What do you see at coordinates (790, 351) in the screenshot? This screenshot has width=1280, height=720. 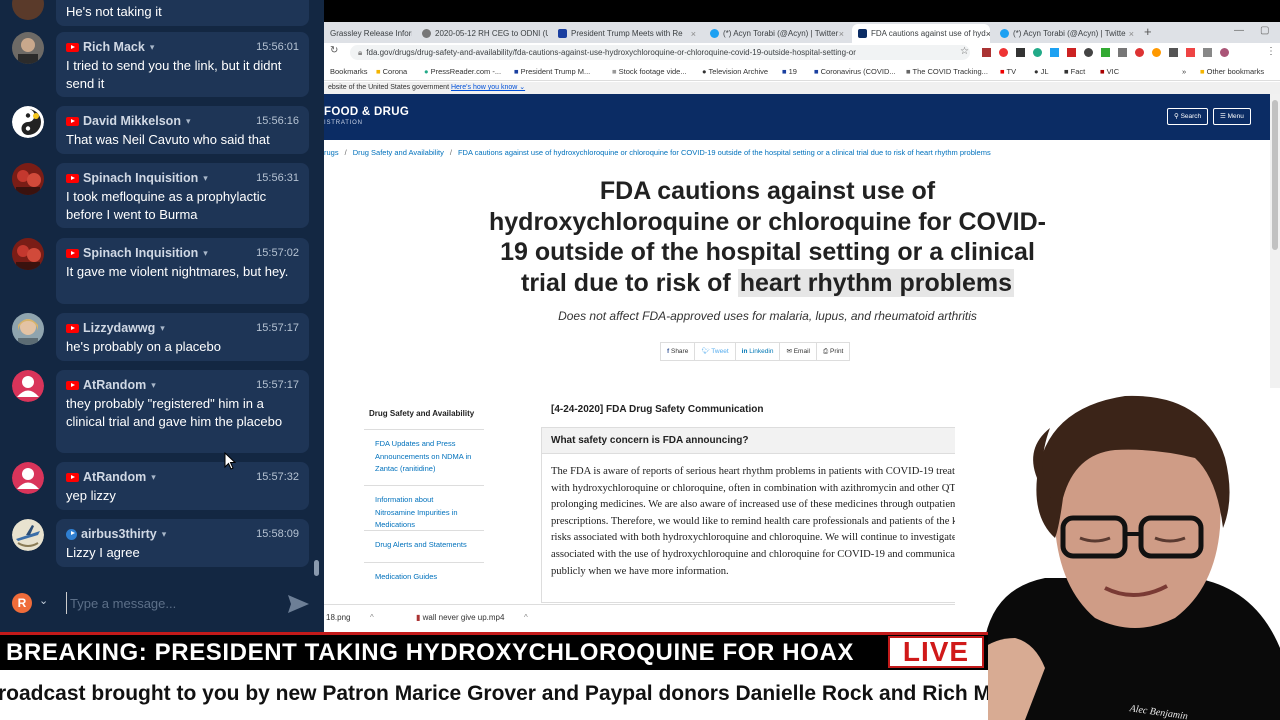 I see `email-icon: ✉` at bounding box center [790, 351].